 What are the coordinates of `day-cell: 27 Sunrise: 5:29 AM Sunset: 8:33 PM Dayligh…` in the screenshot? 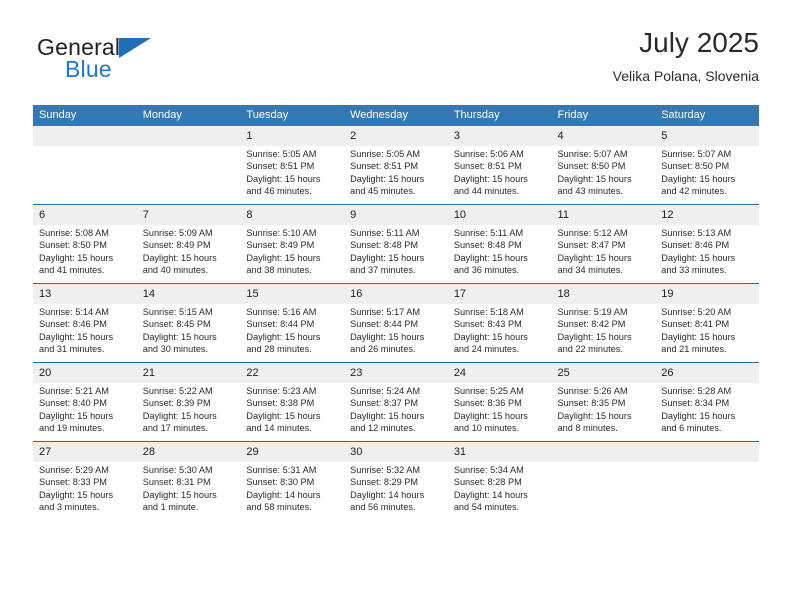 It's located at (85, 480).